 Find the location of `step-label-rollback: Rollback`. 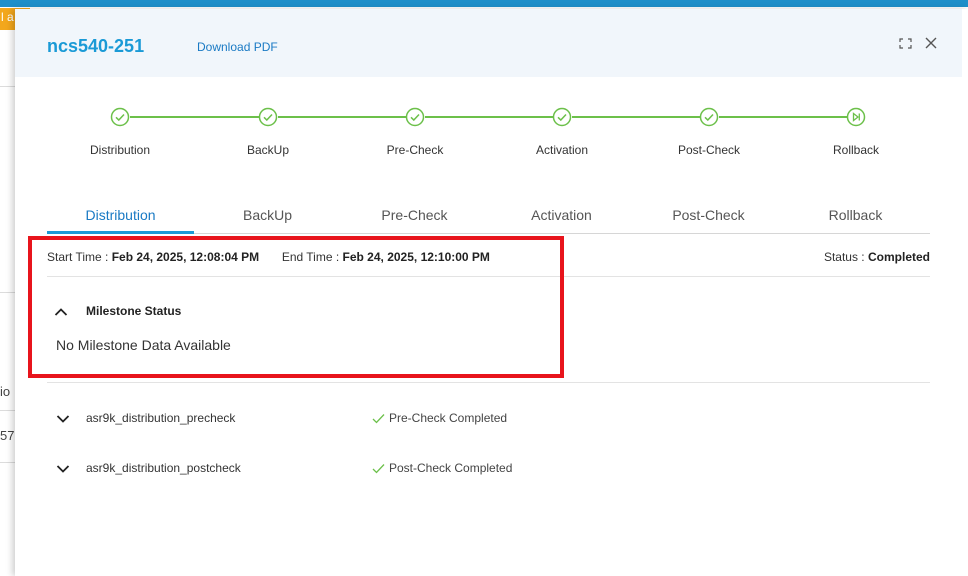

step-label-rollback: Rollback is located at coordinates (856, 150).